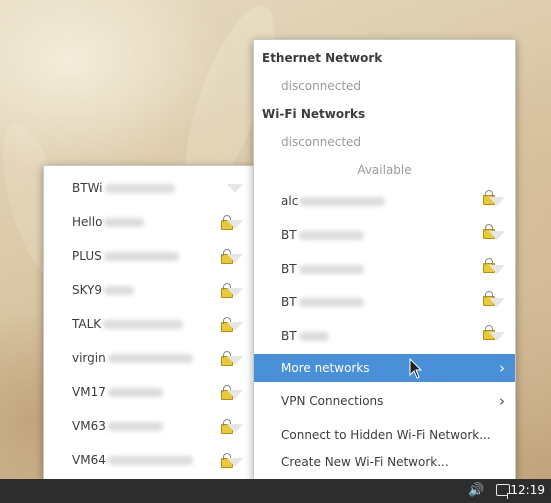 The width and height of the screenshot is (551, 503). I want to click on ethernet-status: disconnected, so click(321, 86).